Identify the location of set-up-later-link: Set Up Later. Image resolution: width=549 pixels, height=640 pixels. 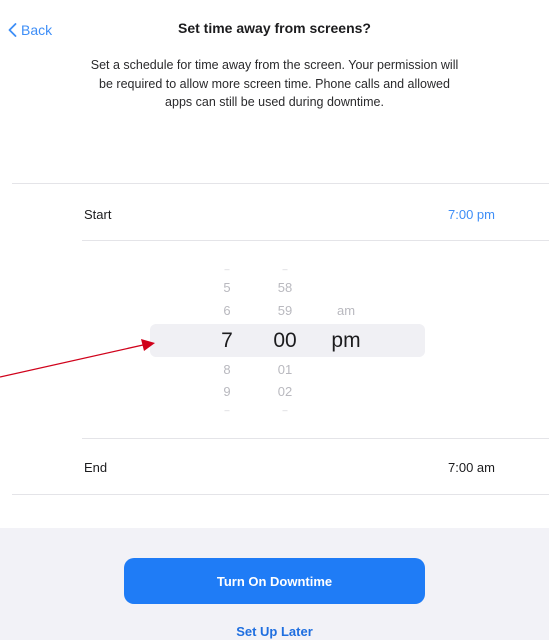
(274, 631).